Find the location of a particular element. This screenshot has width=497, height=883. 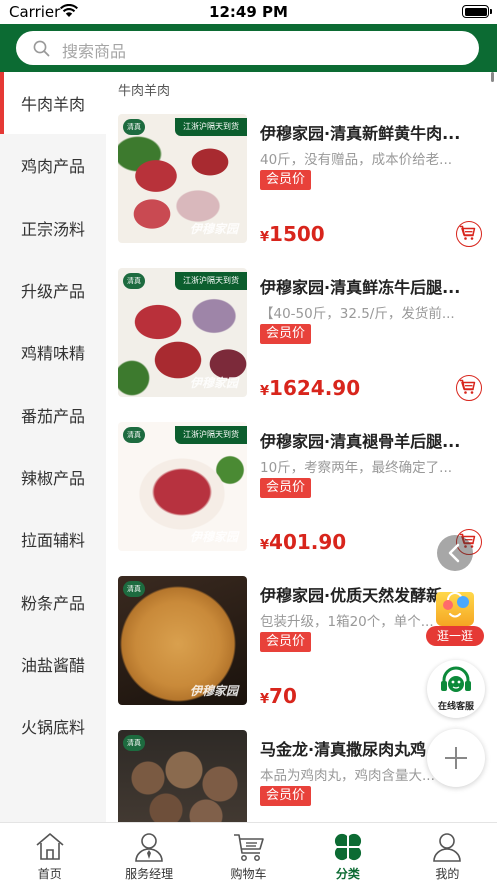

clock: 12:49 PM is located at coordinates (248, 12).